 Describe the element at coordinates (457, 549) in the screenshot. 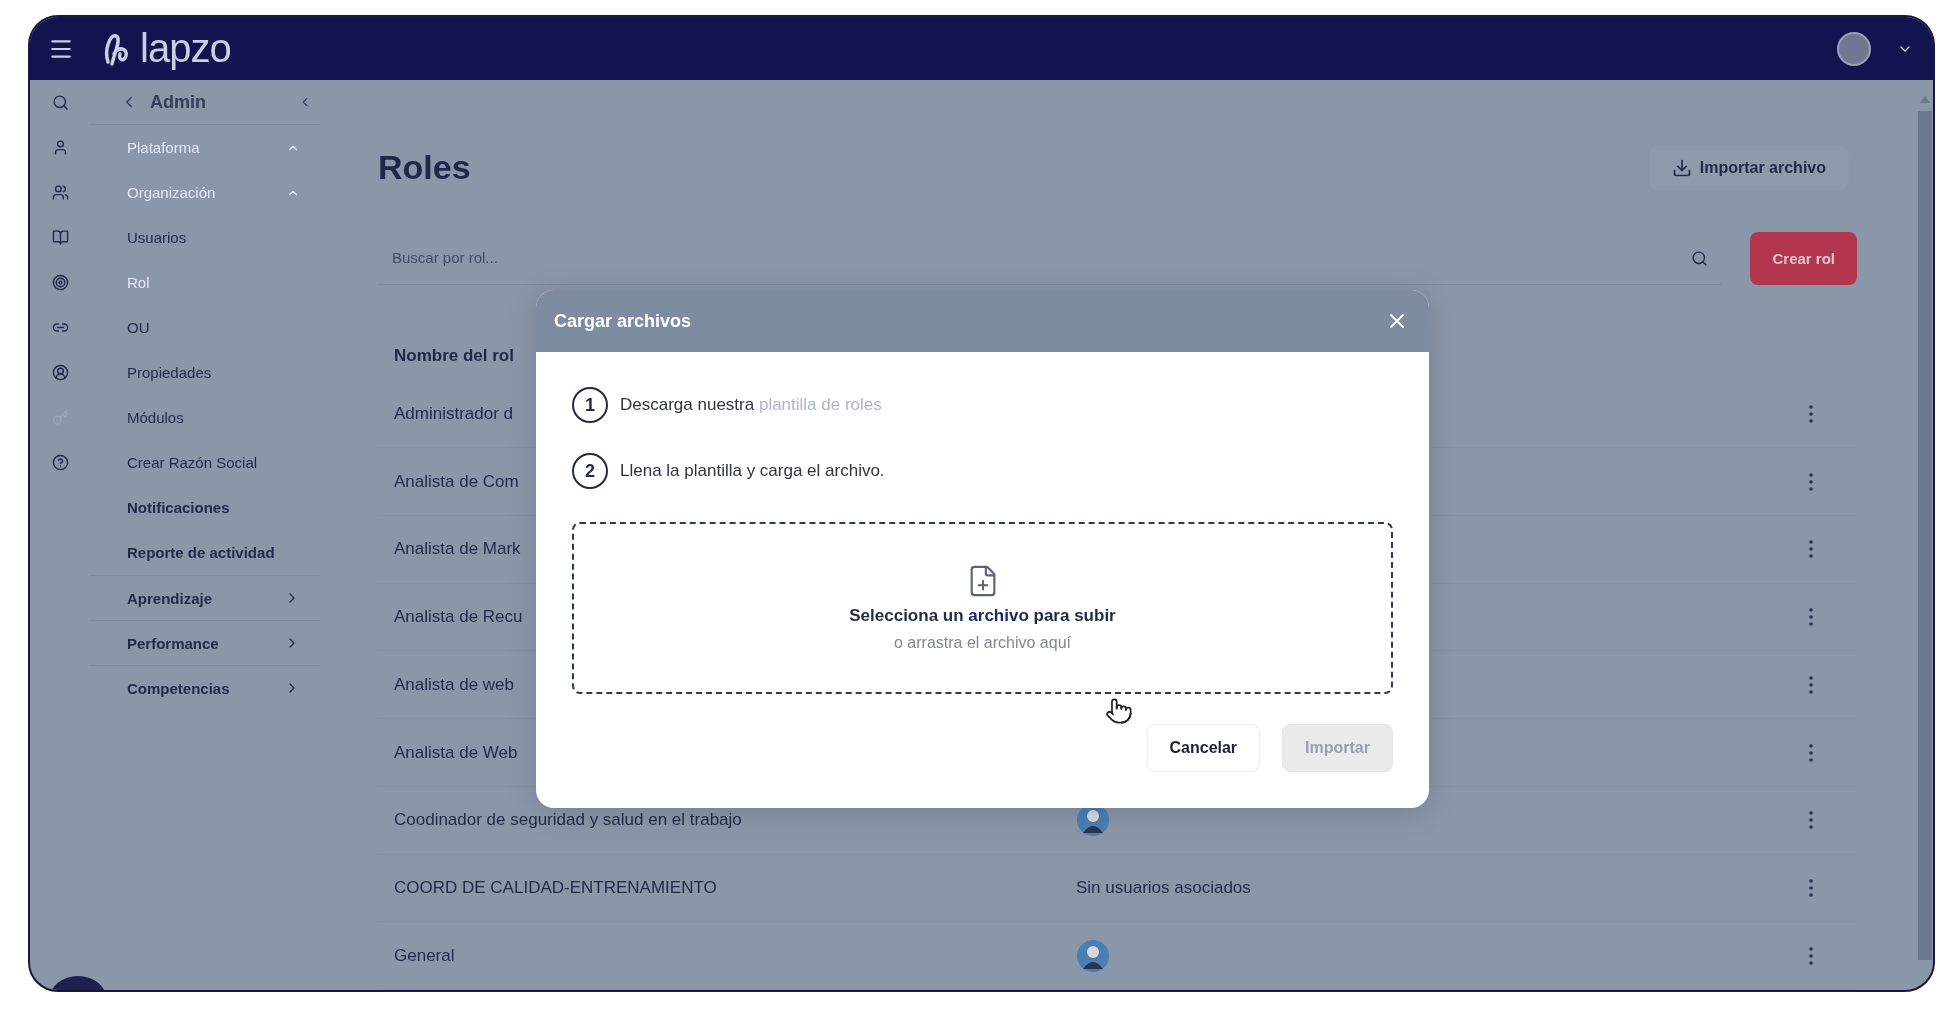

I see `role-name: Analista de Mark` at that location.